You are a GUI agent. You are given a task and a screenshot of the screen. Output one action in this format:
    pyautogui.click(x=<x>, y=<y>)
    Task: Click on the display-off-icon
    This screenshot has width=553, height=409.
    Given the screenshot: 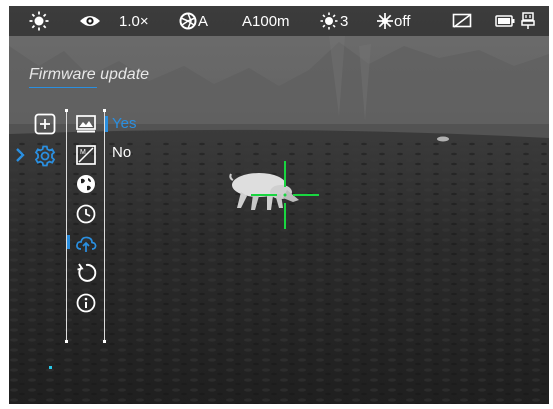 What is the action you would take?
    pyautogui.click(x=462, y=21)
    